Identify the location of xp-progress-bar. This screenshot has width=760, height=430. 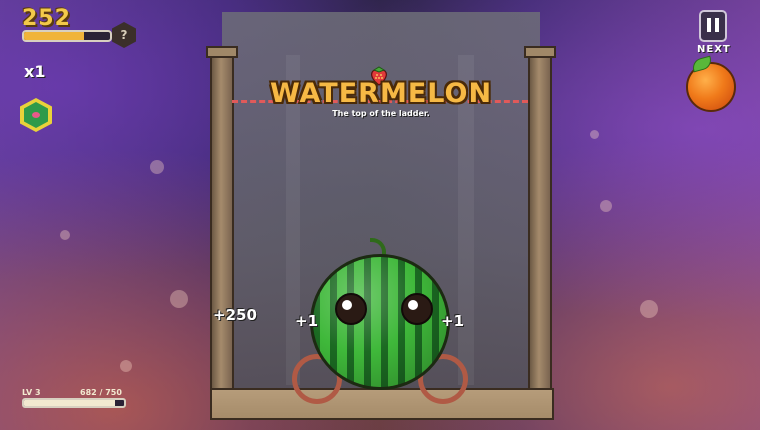
(74, 403).